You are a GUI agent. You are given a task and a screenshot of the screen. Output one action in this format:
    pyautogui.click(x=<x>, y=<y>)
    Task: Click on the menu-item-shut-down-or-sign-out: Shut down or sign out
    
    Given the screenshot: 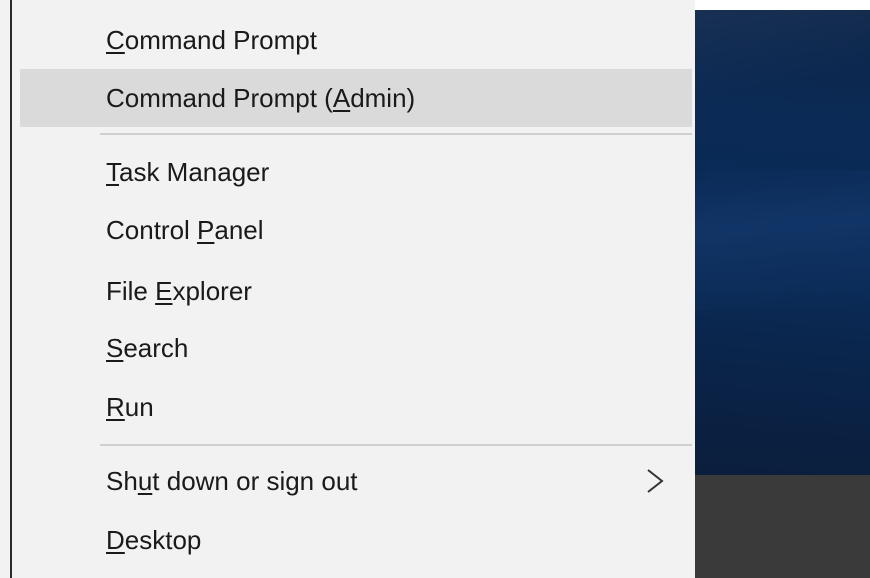 What is the action you would take?
    pyautogui.click(x=356, y=481)
    